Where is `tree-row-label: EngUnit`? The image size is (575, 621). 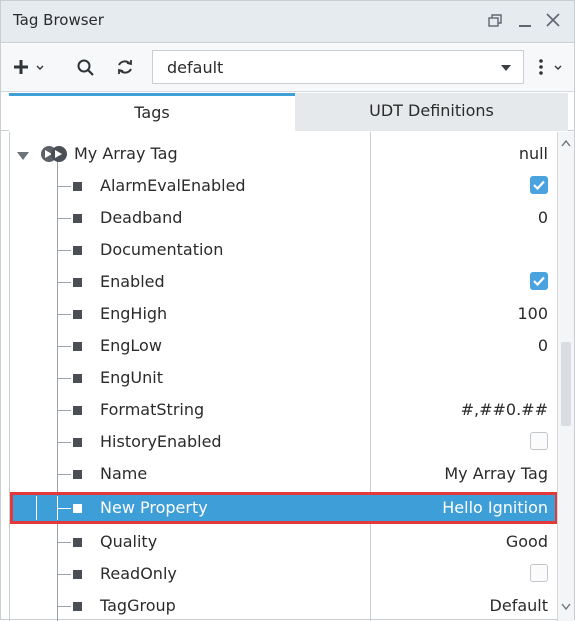 tree-row-label: EngUnit is located at coordinates (131, 377).